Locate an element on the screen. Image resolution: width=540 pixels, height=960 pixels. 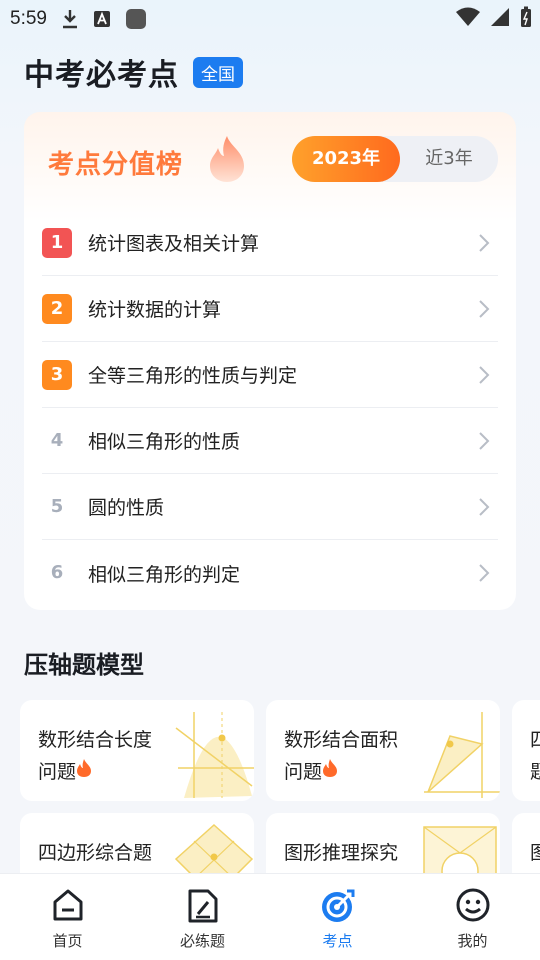
model-card-title: 图 is located at coordinates (535, 853).